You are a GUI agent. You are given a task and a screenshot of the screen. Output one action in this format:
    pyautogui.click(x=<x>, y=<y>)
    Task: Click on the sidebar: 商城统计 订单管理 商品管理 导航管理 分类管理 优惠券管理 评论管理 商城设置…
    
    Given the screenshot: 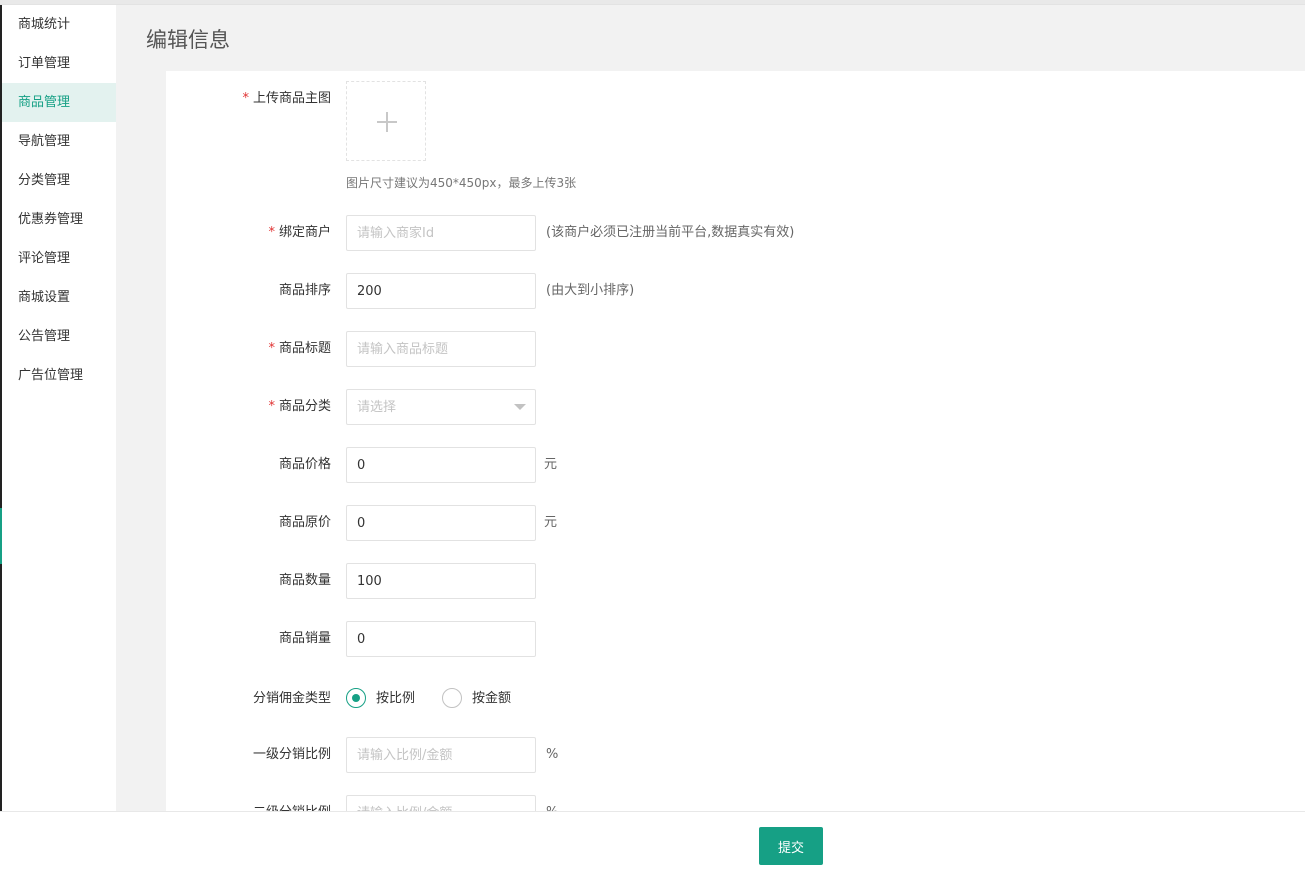 What is the action you would take?
    pyautogui.click(x=59, y=408)
    